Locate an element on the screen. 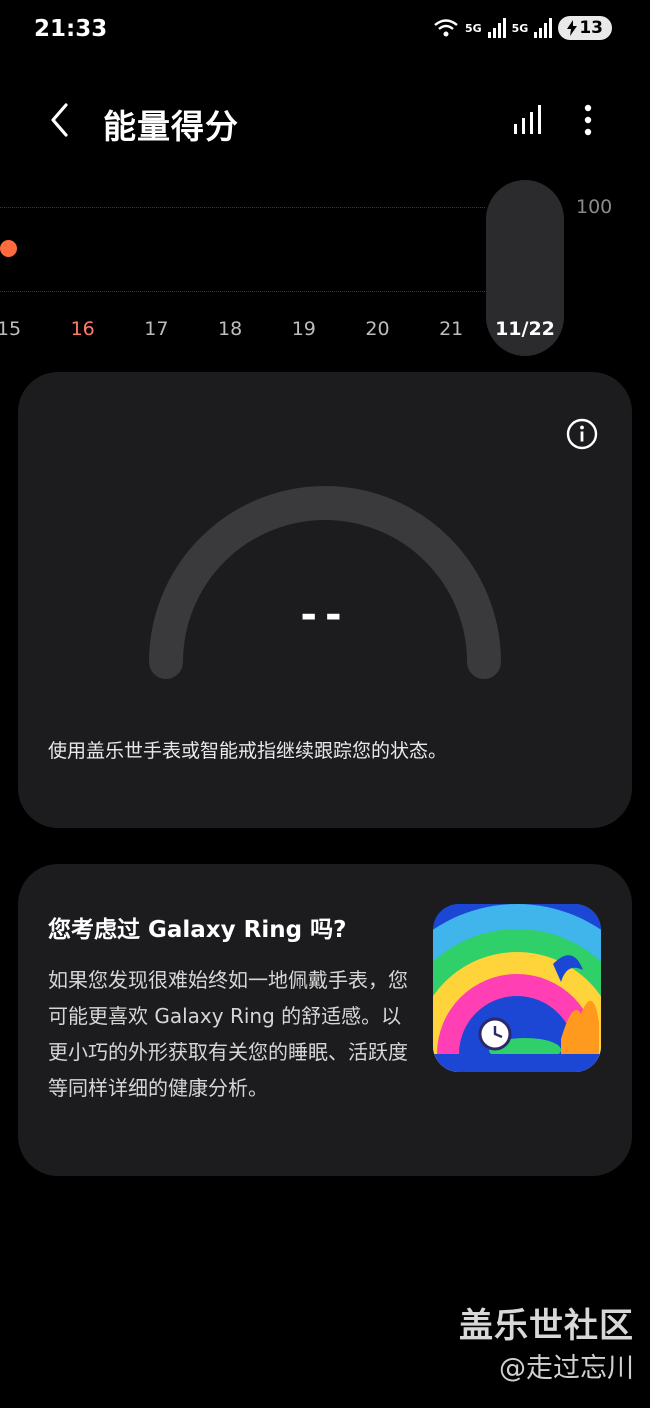 The width and height of the screenshot is (650, 1408). page-title: 能量得分 is located at coordinates (171, 126).